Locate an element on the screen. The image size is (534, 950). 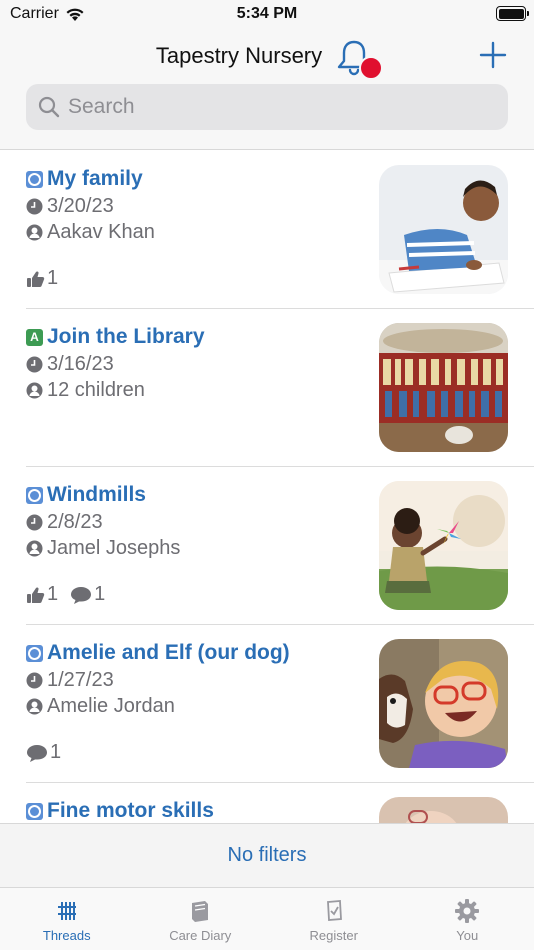
tab-register: Register is located at coordinates (334, 919).